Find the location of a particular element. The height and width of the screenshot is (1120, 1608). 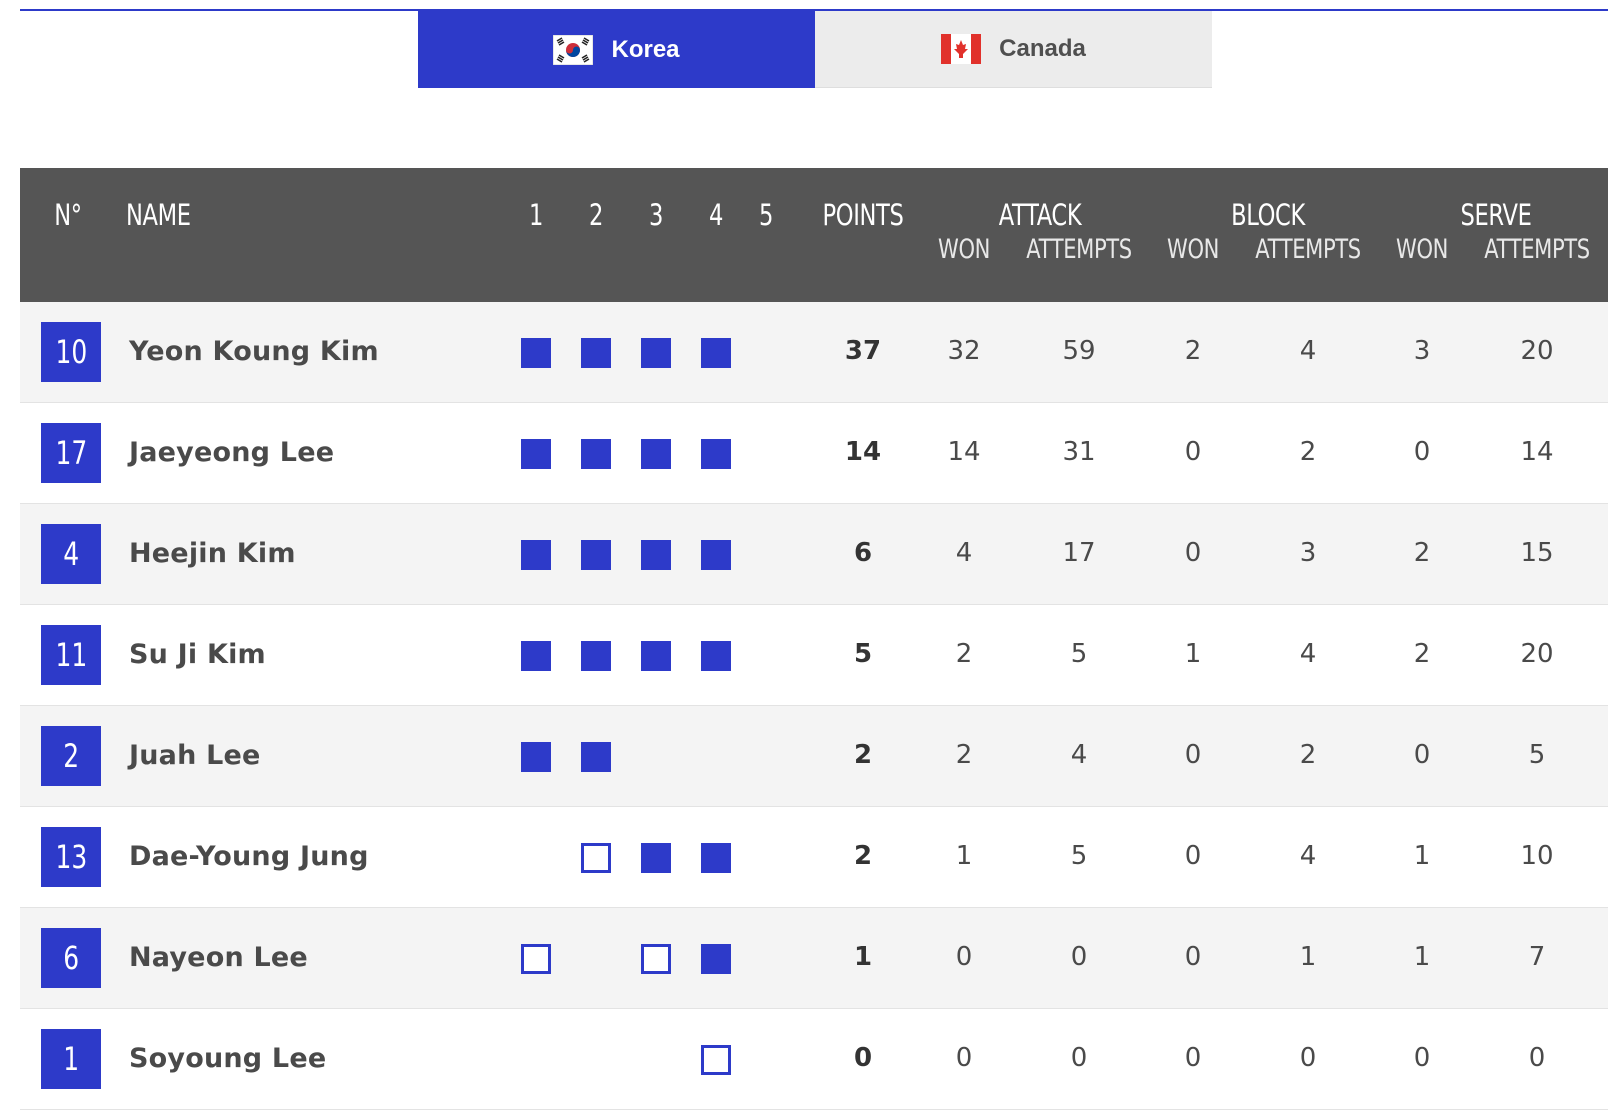

player-number-badge: 4 is located at coordinates (71, 554).